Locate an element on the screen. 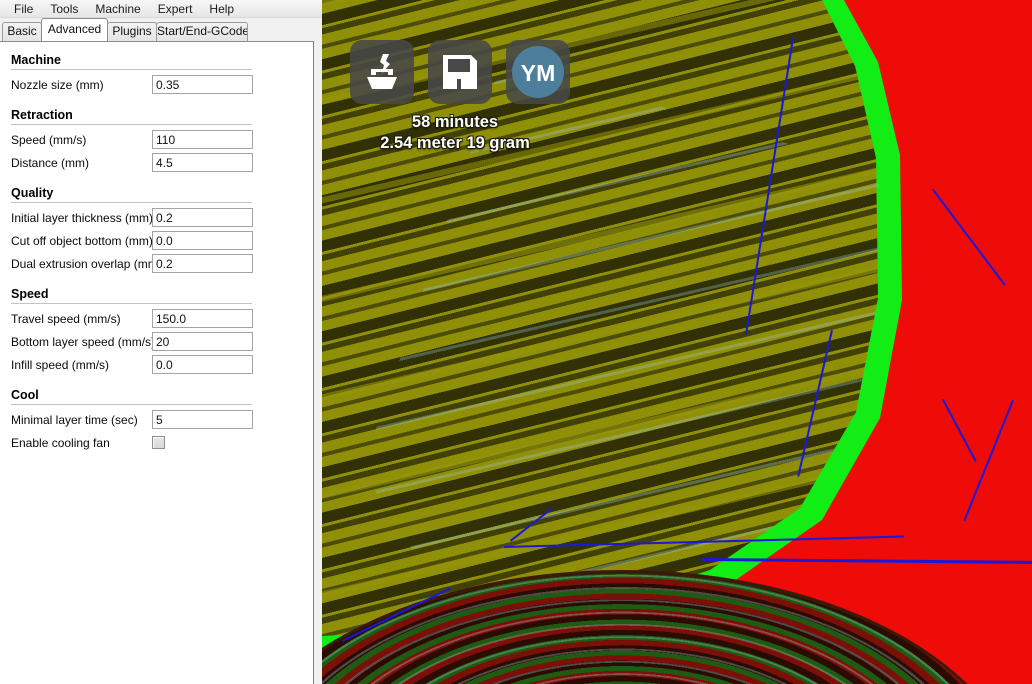  setting-label-nozzle-size: Nozzle size (mm) is located at coordinates (57, 84).